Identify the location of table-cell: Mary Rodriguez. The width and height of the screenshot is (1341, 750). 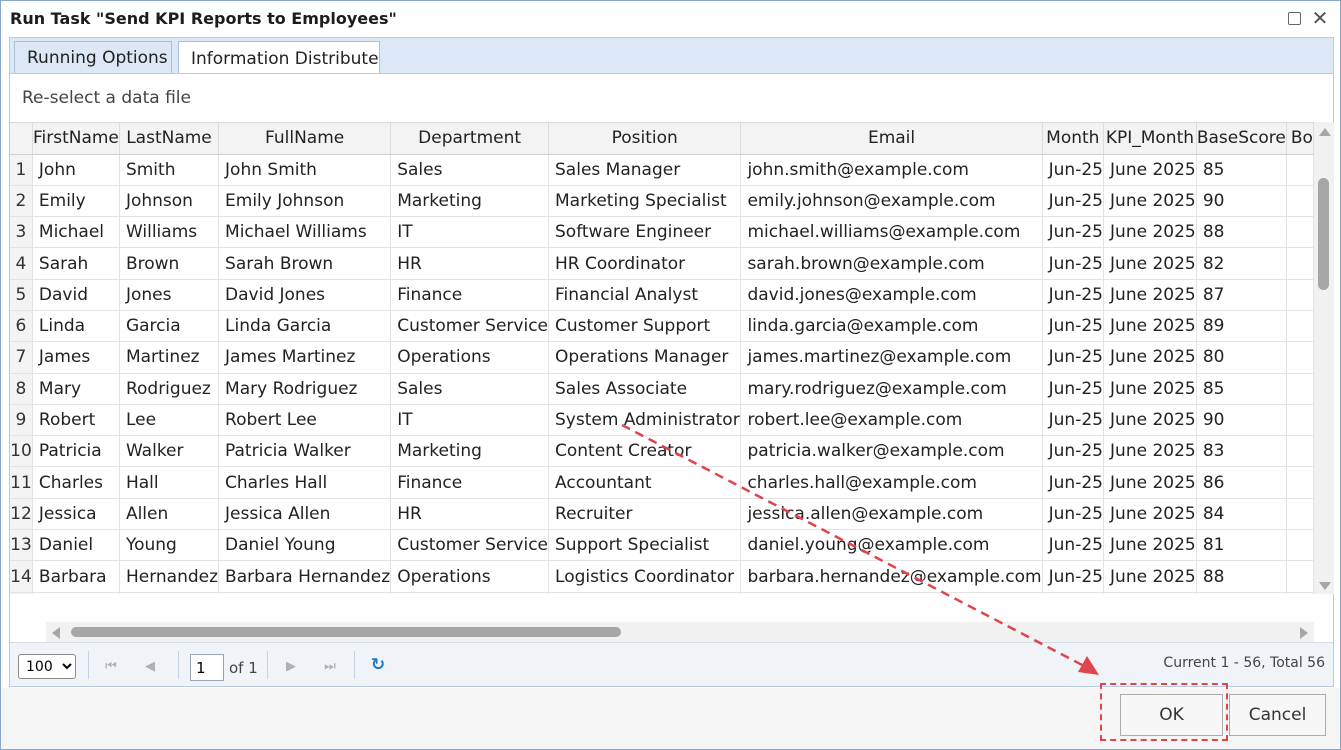
(305, 389).